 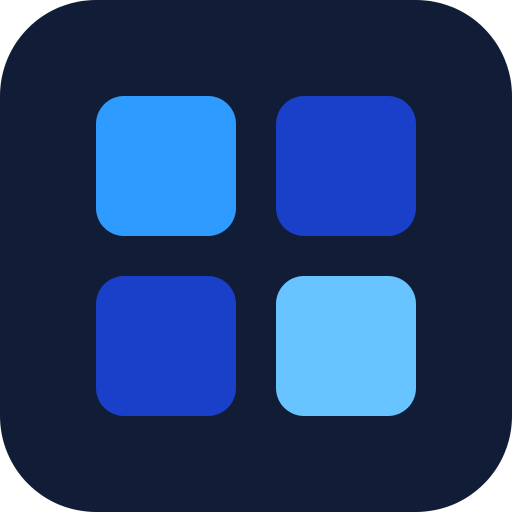 What do you see at coordinates (346, 346) in the screenshot?
I see `bottom-right-tile` at bounding box center [346, 346].